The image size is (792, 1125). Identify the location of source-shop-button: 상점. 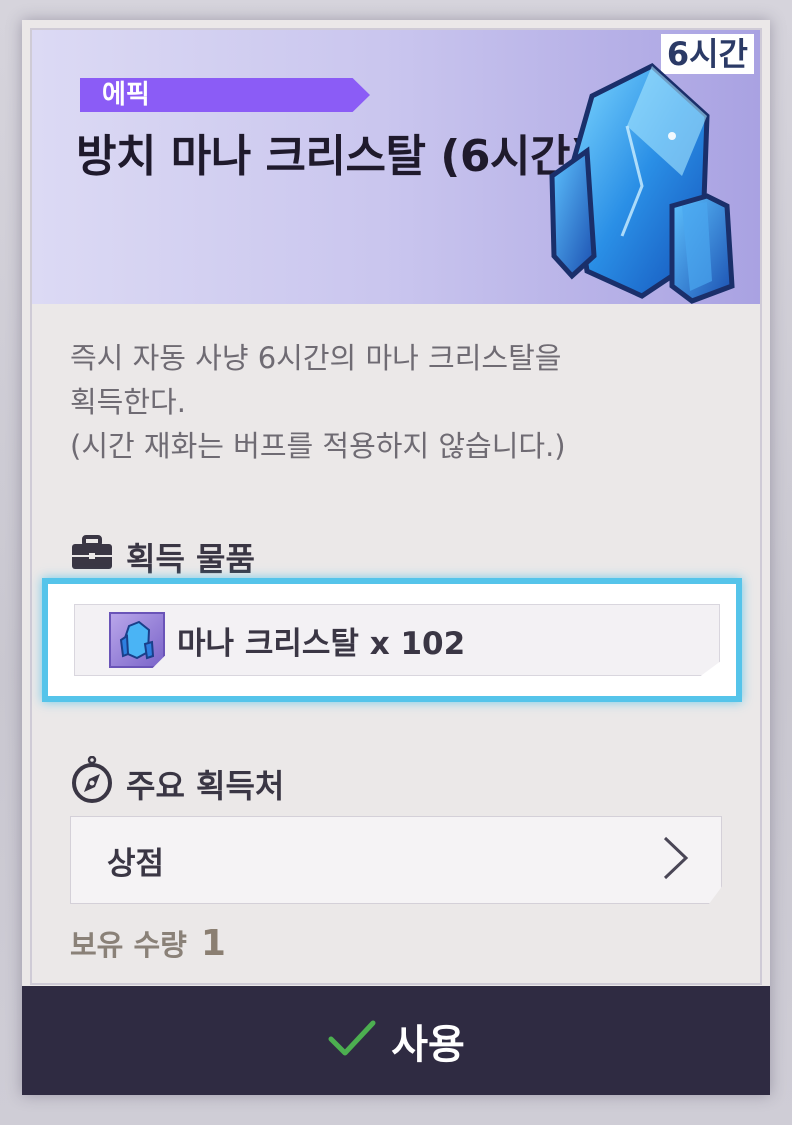
(396, 860).